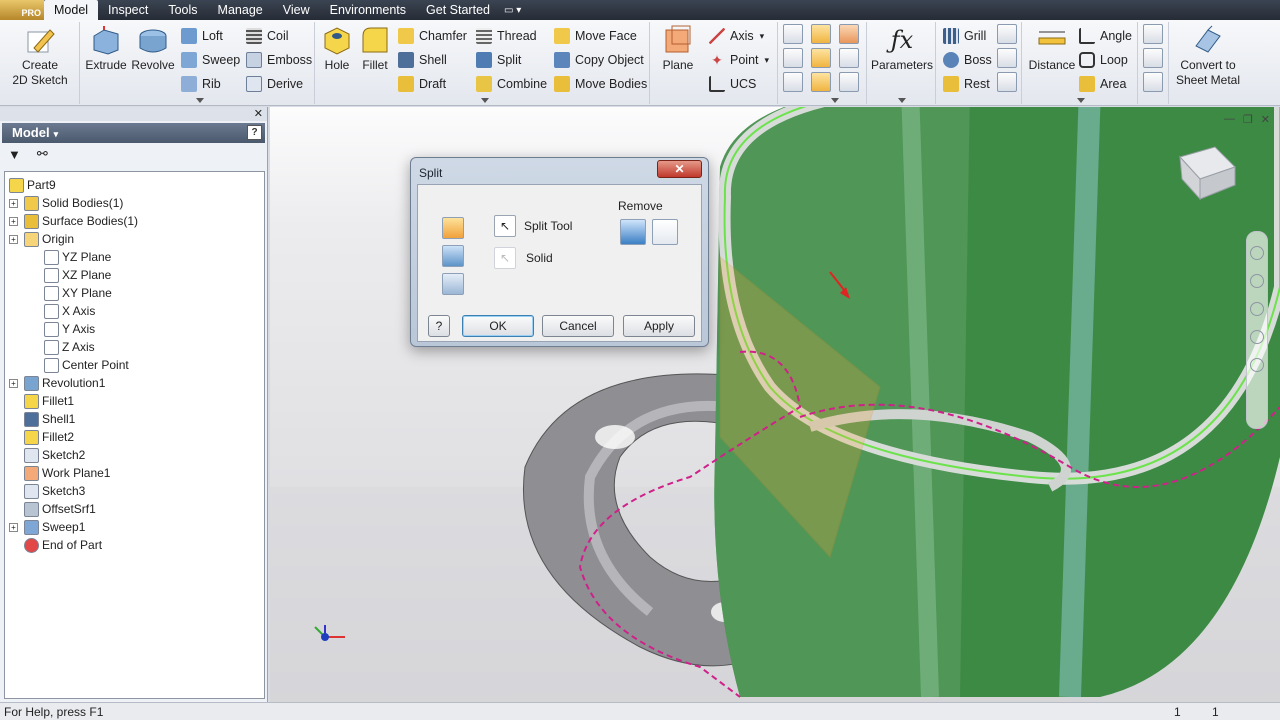  I want to click on tree-item: YZ Plane, so click(70, 257).